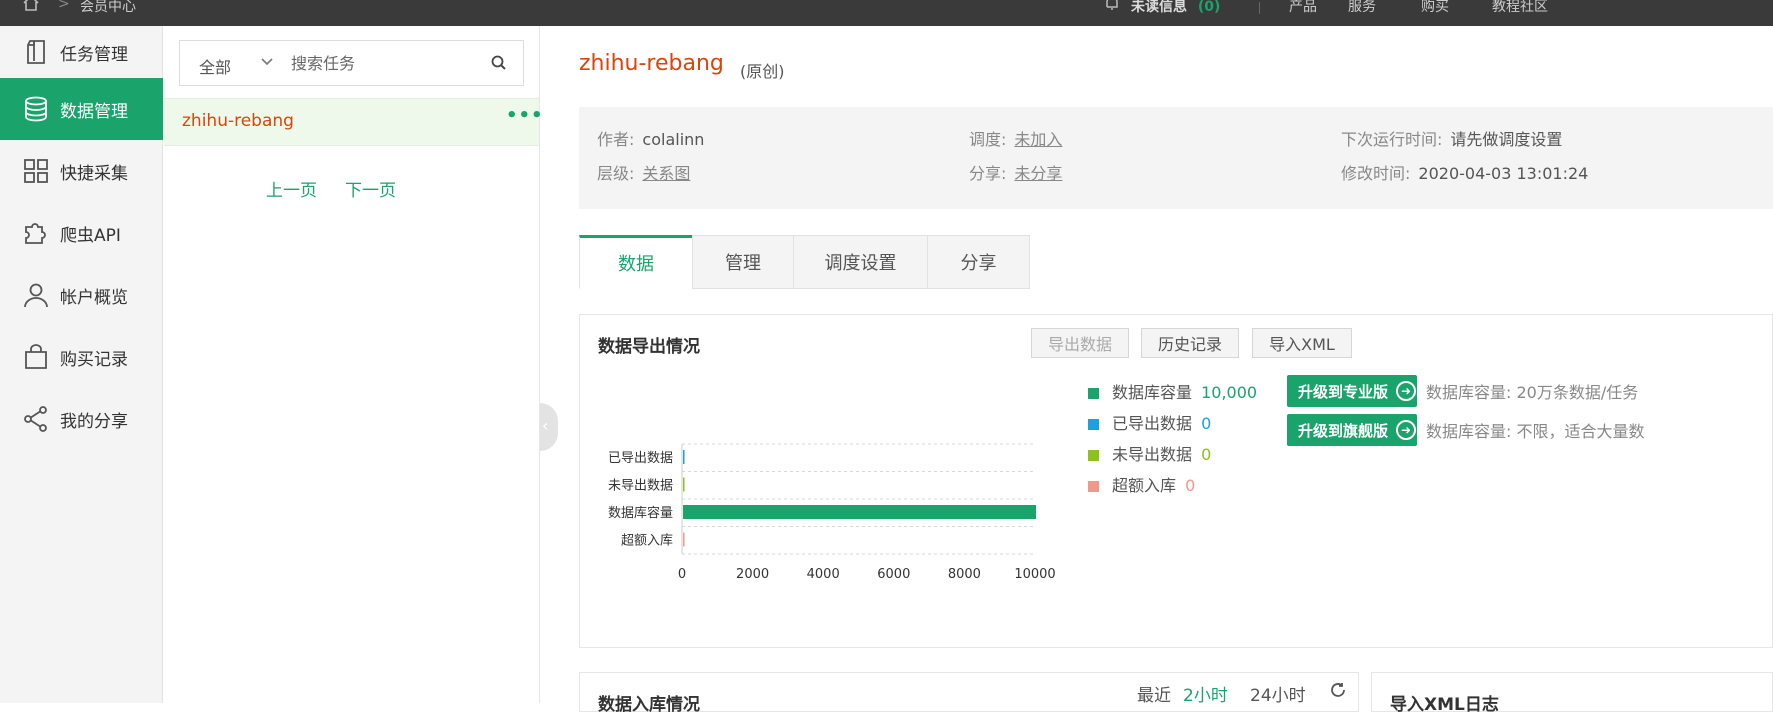 The image size is (1773, 715). Describe the element at coordinates (94, 54) in the screenshot. I see `sidebar-item-label: 任务管理` at that location.